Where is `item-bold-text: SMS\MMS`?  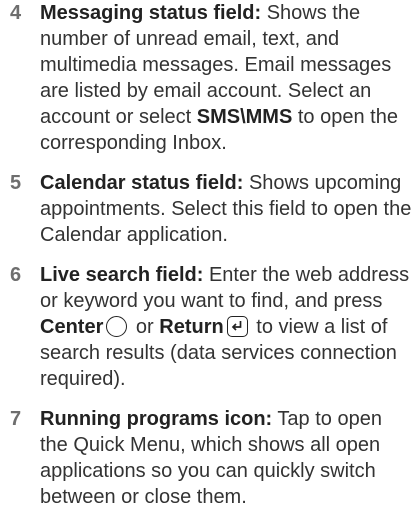
item-bold-text: SMS\MMS is located at coordinates (244, 117).